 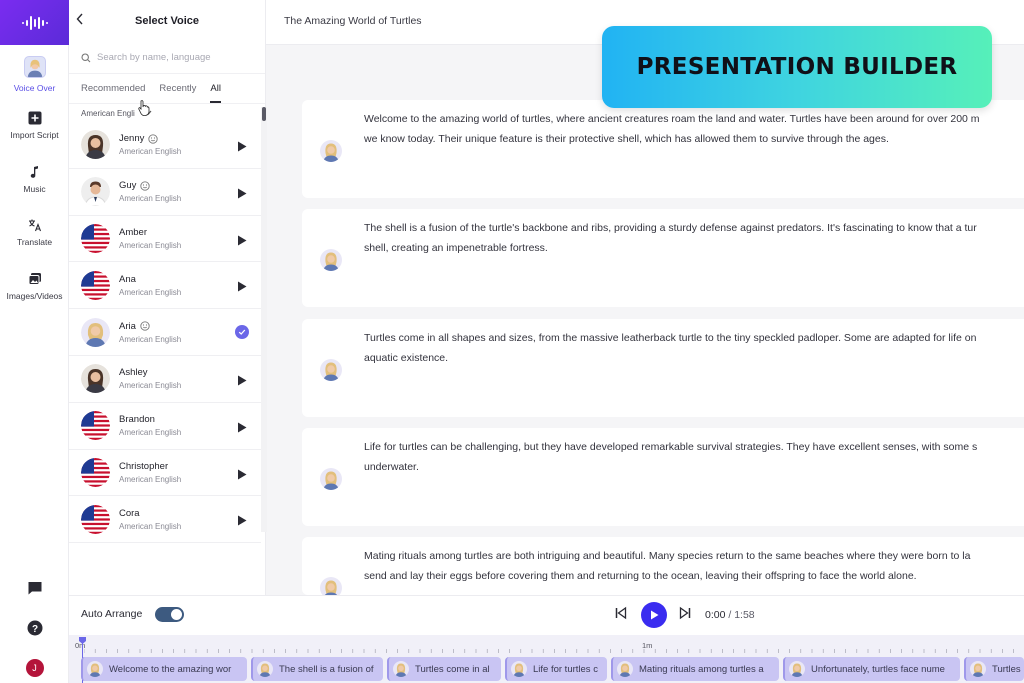 I want to click on help-icon: ?, so click(x=34, y=628).